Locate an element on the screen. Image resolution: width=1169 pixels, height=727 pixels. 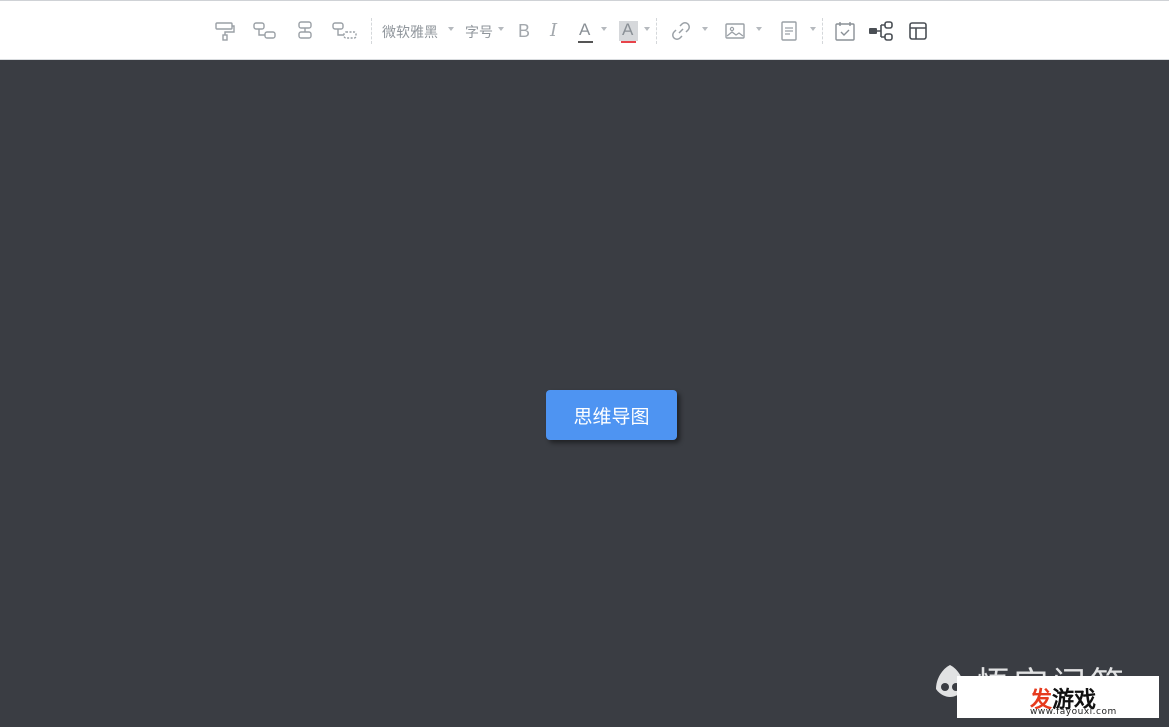
note-icon is located at coordinates (789, 31).